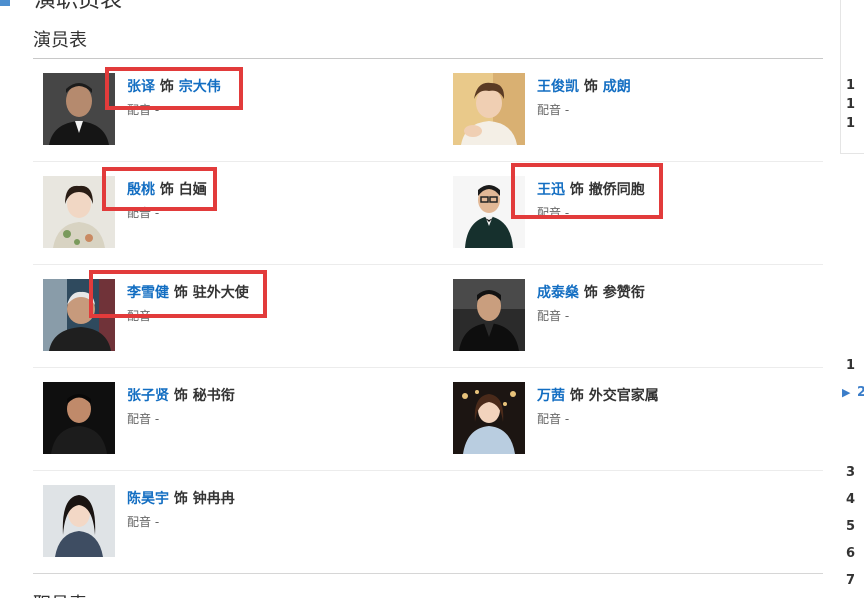 The width and height of the screenshot is (864, 598). I want to click on cast-item: 万茜 饰 外交官家属 配音 -, so click(648, 418).